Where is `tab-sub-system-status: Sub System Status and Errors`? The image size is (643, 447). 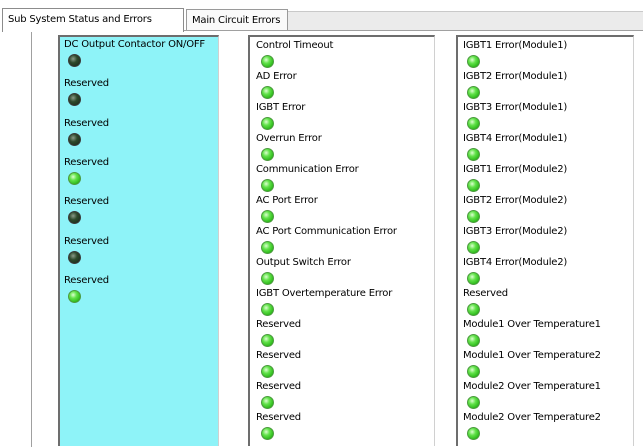 tab-sub-system-status: Sub System Status and Errors is located at coordinates (93, 20).